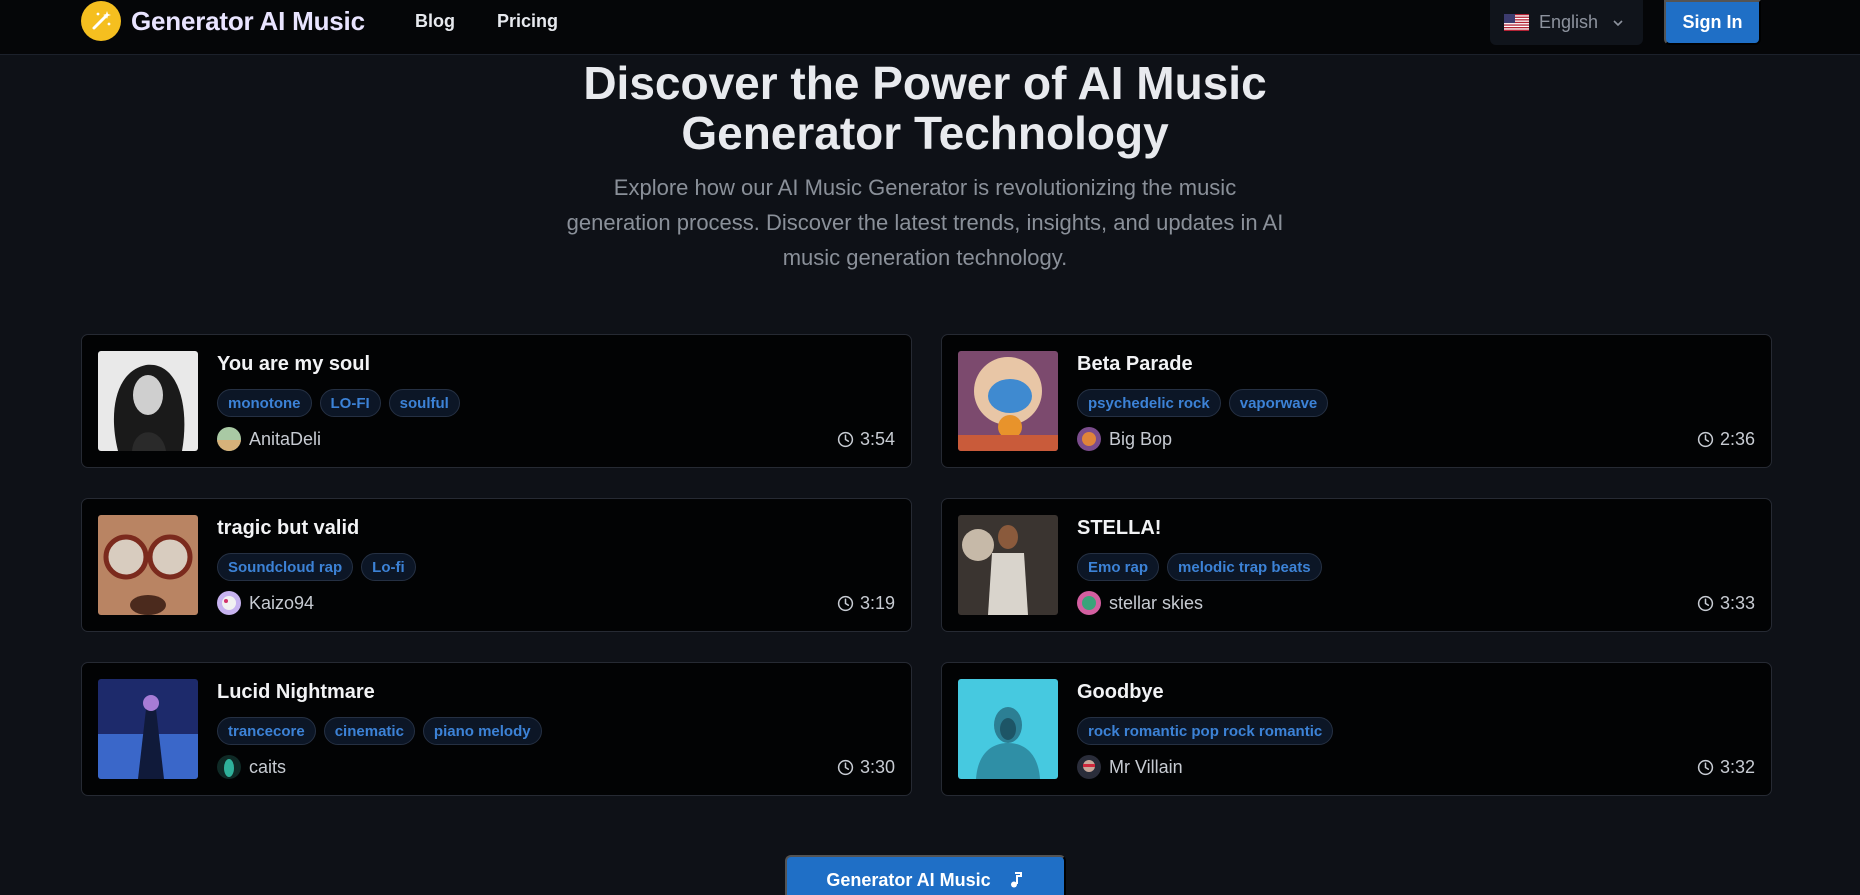 Image resolution: width=1860 pixels, height=895 pixels. Describe the element at coordinates (1618, 22) in the screenshot. I see `chevron-down-icon` at that location.